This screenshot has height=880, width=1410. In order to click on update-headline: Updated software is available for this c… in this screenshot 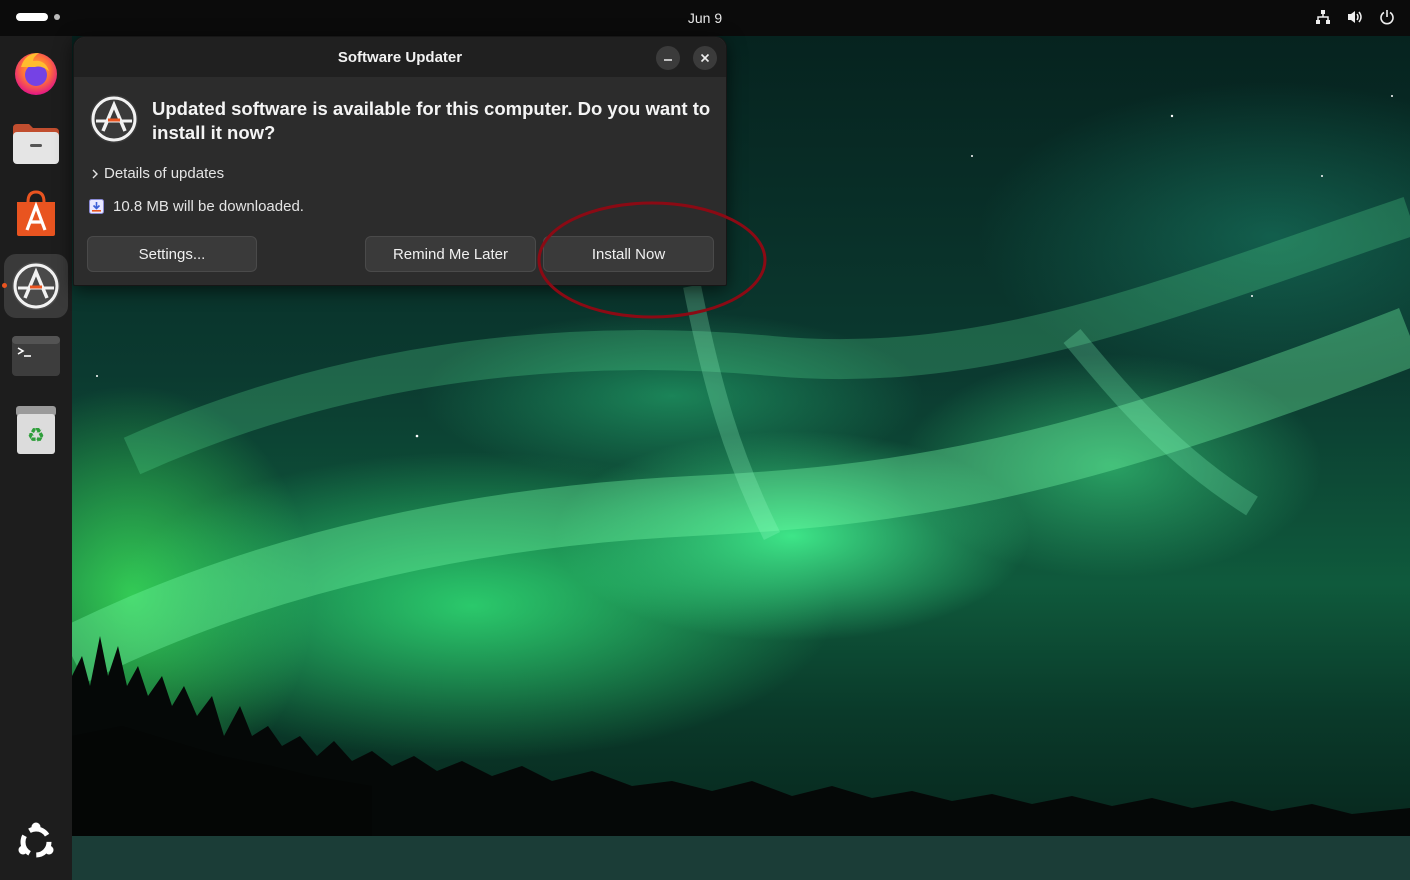, I will do `click(431, 120)`.